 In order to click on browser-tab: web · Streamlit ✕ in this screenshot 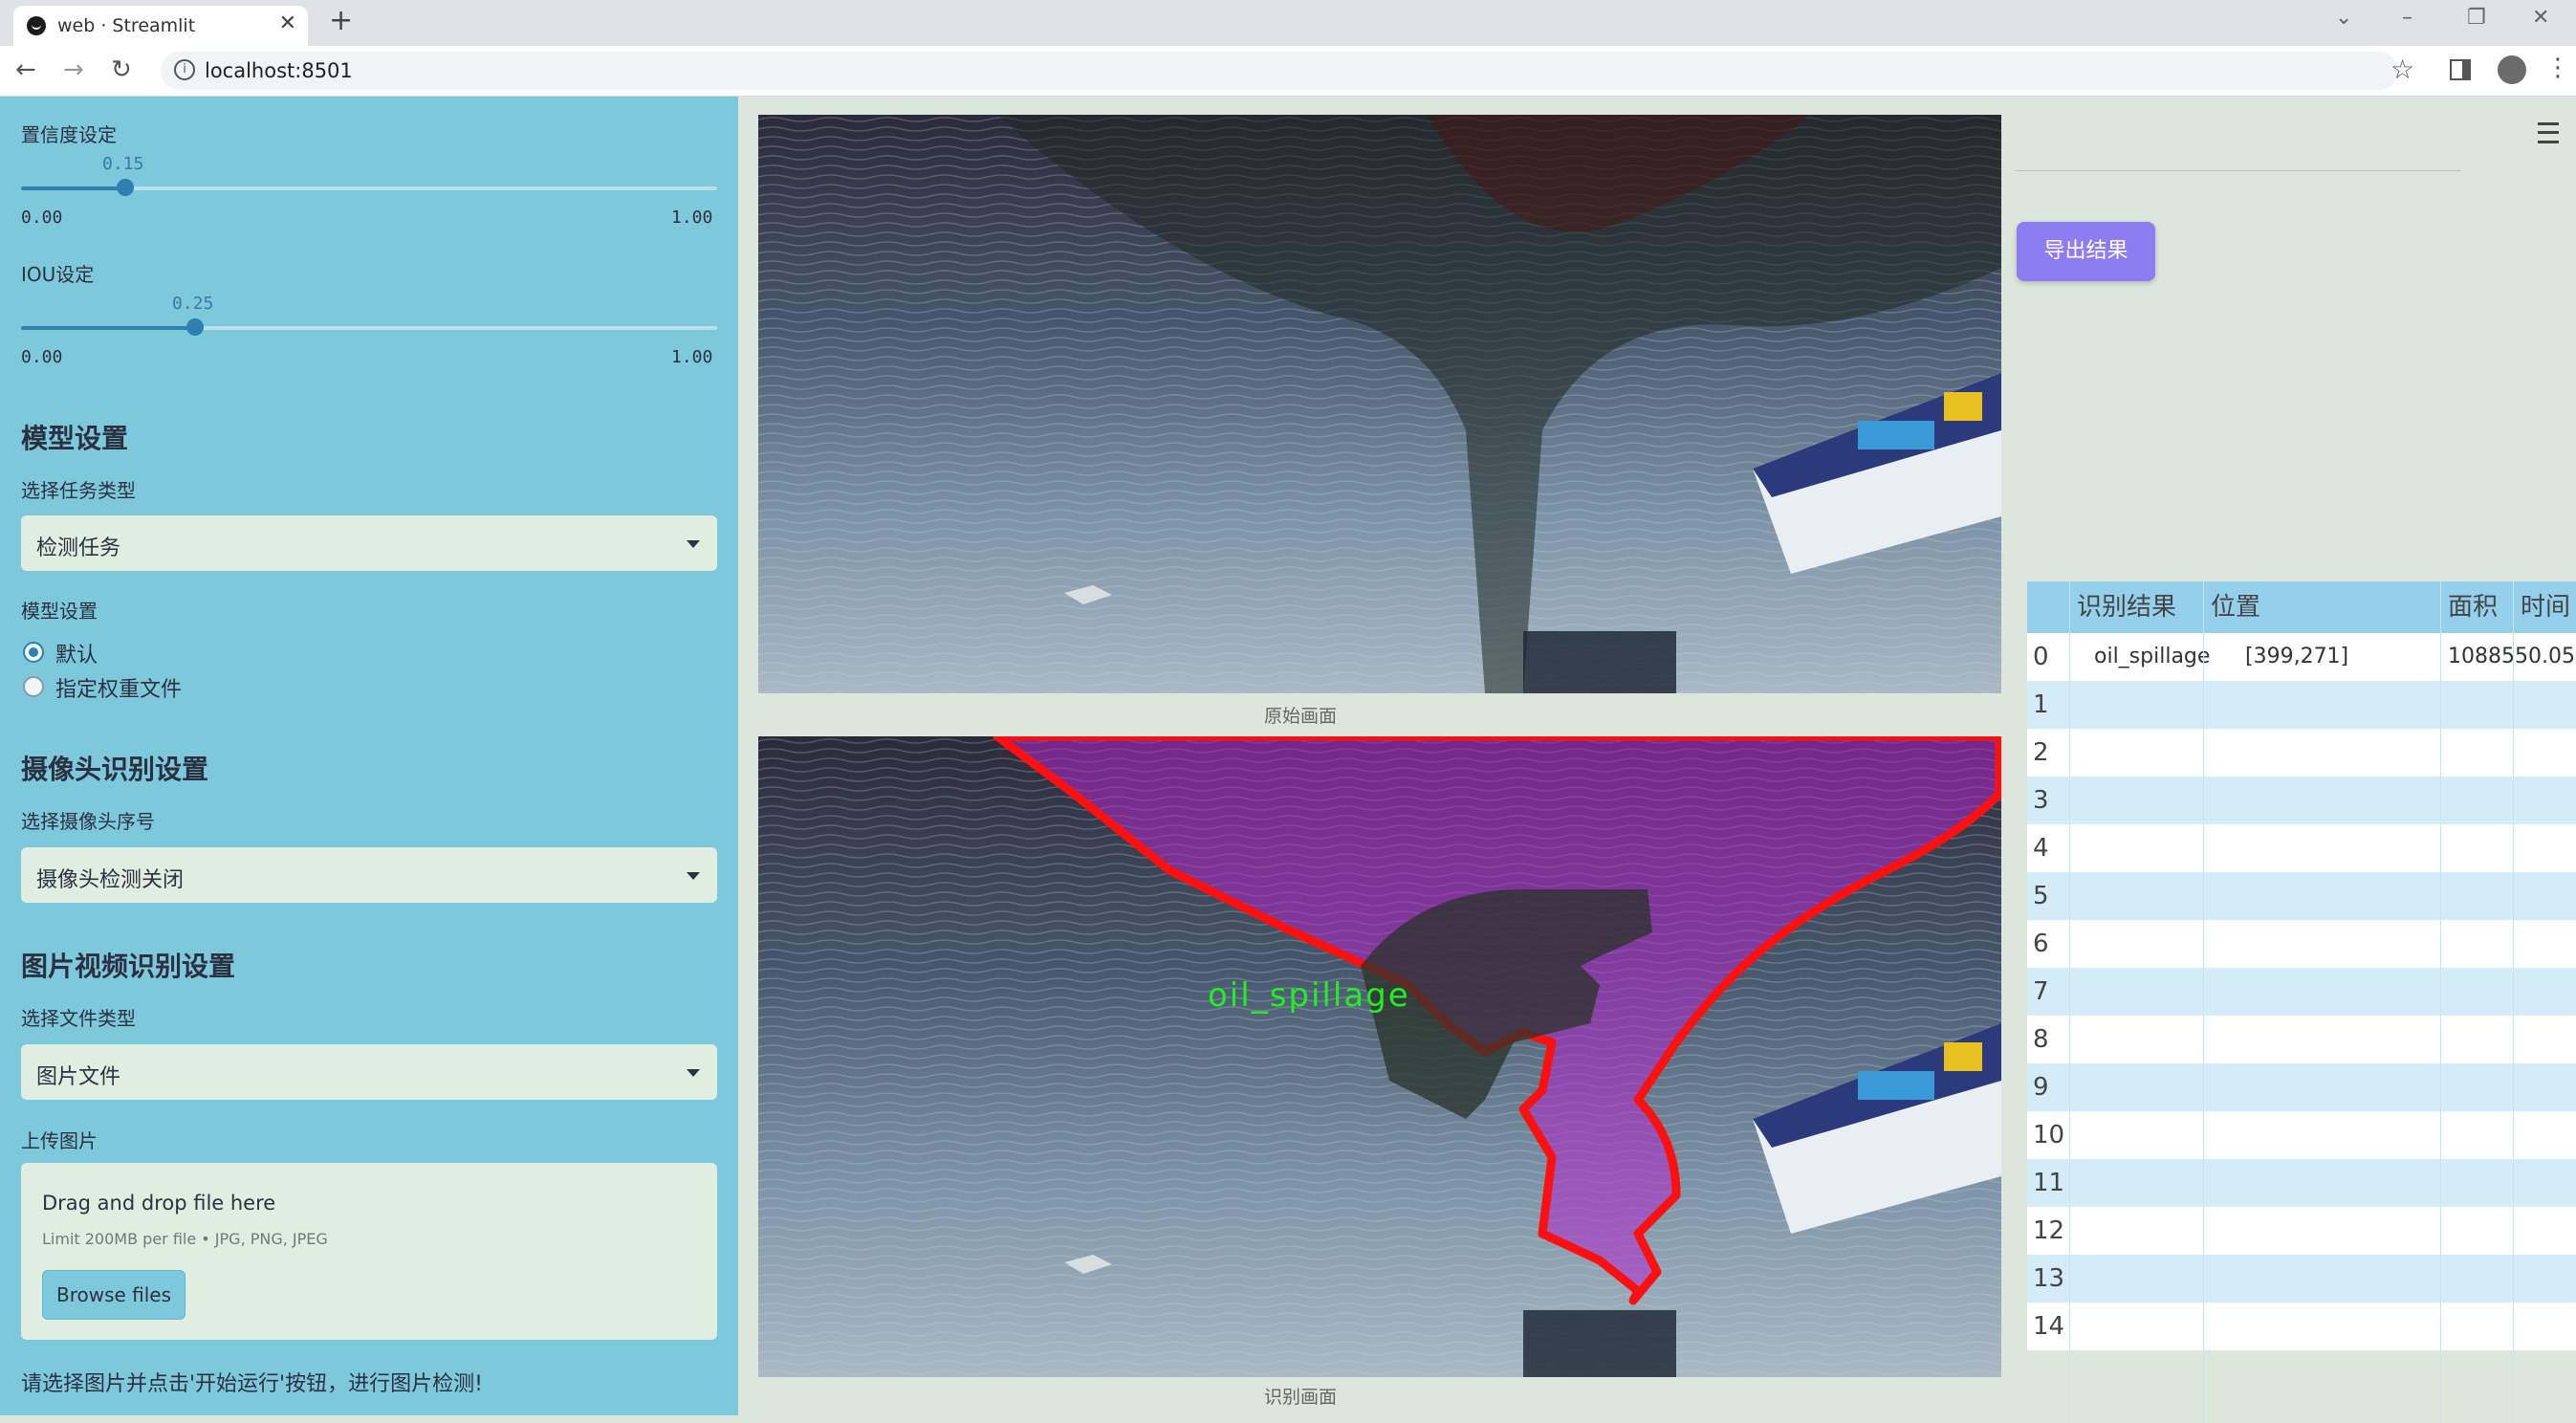, I will do `click(160, 26)`.